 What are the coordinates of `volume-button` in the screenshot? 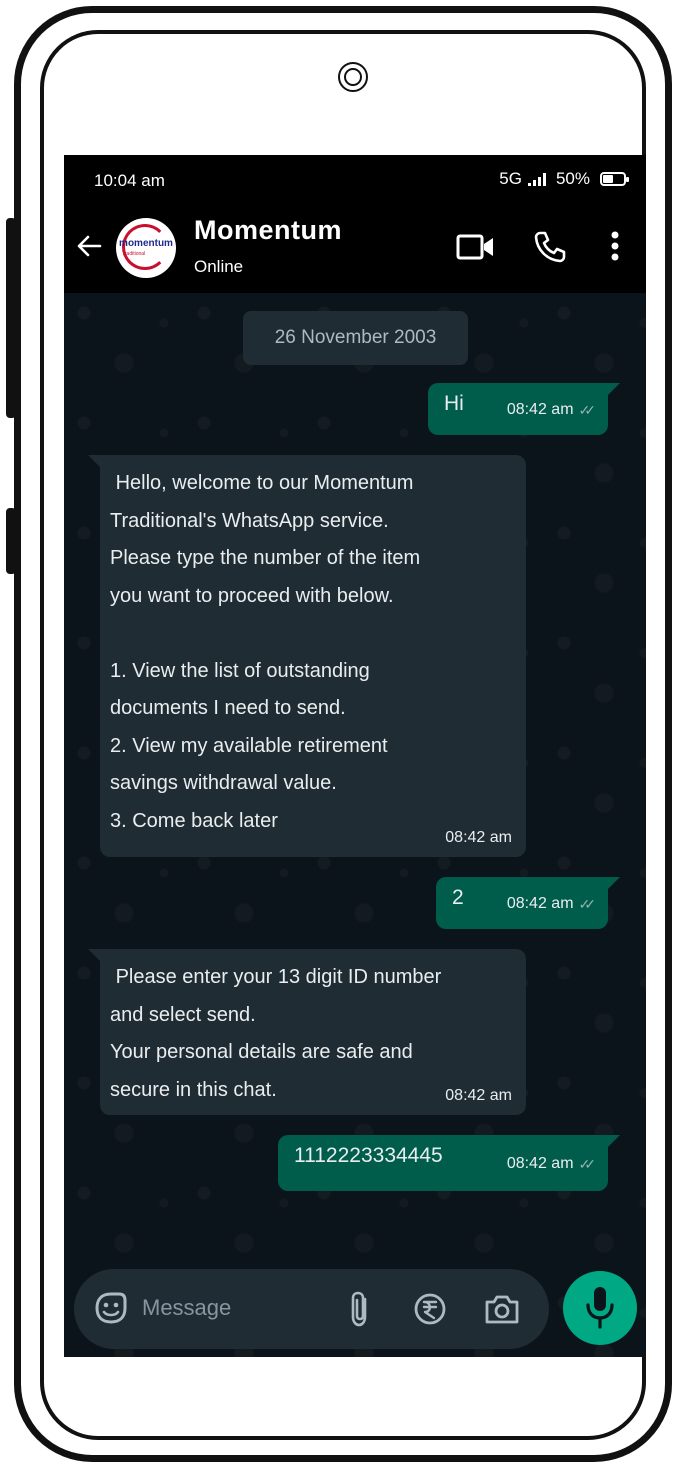 It's located at (11, 318).